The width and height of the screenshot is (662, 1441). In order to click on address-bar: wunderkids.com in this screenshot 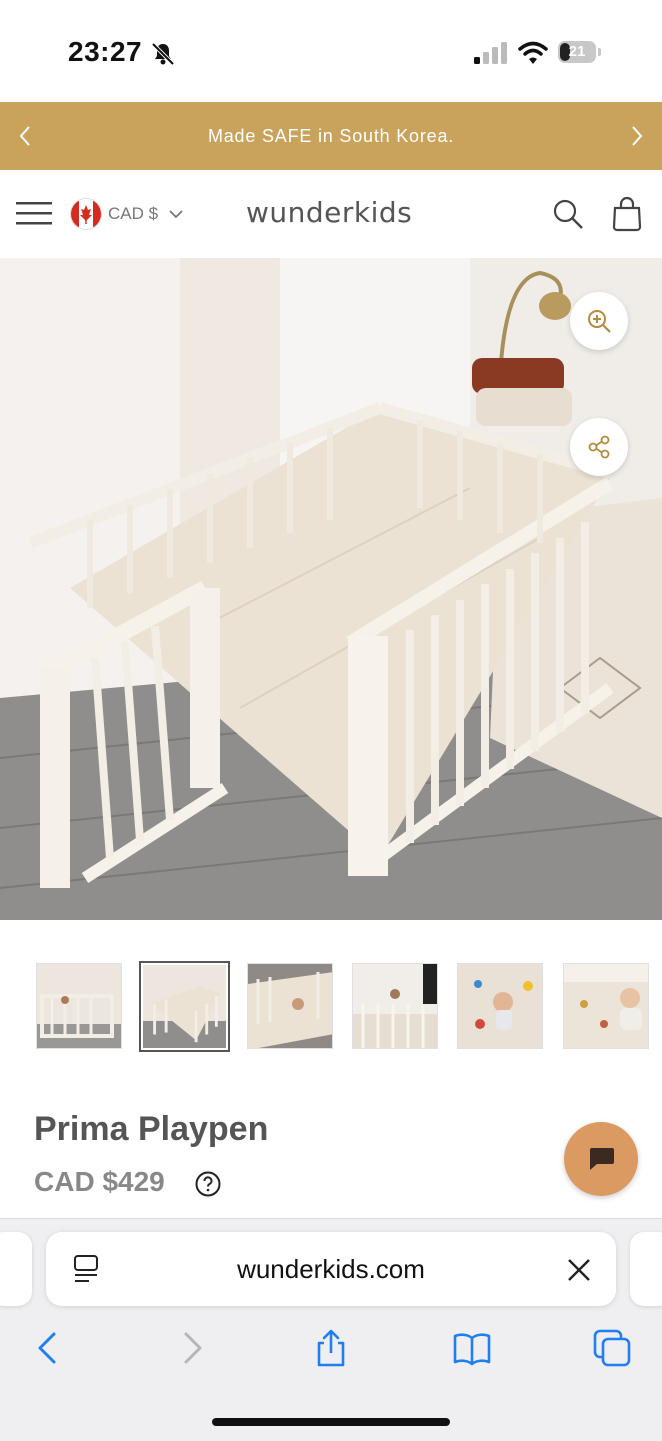, I will do `click(331, 1269)`.